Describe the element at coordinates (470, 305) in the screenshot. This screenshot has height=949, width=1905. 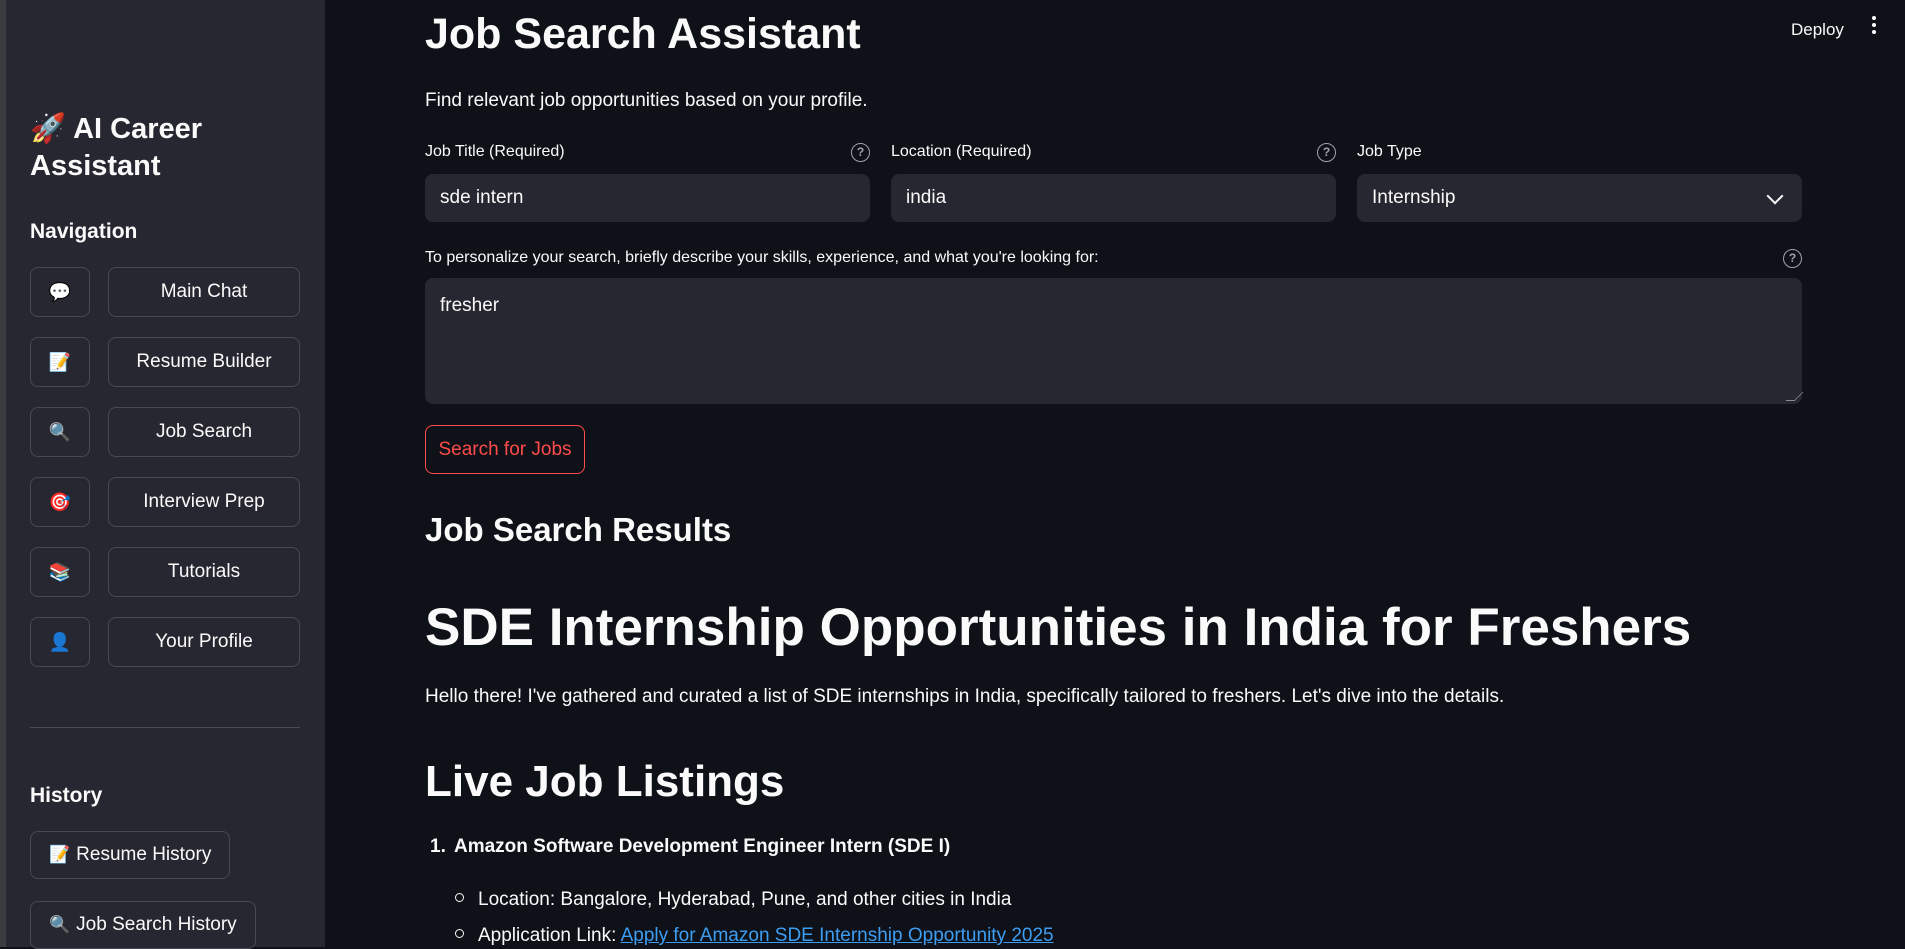
I see `description-value: fresher` at that location.